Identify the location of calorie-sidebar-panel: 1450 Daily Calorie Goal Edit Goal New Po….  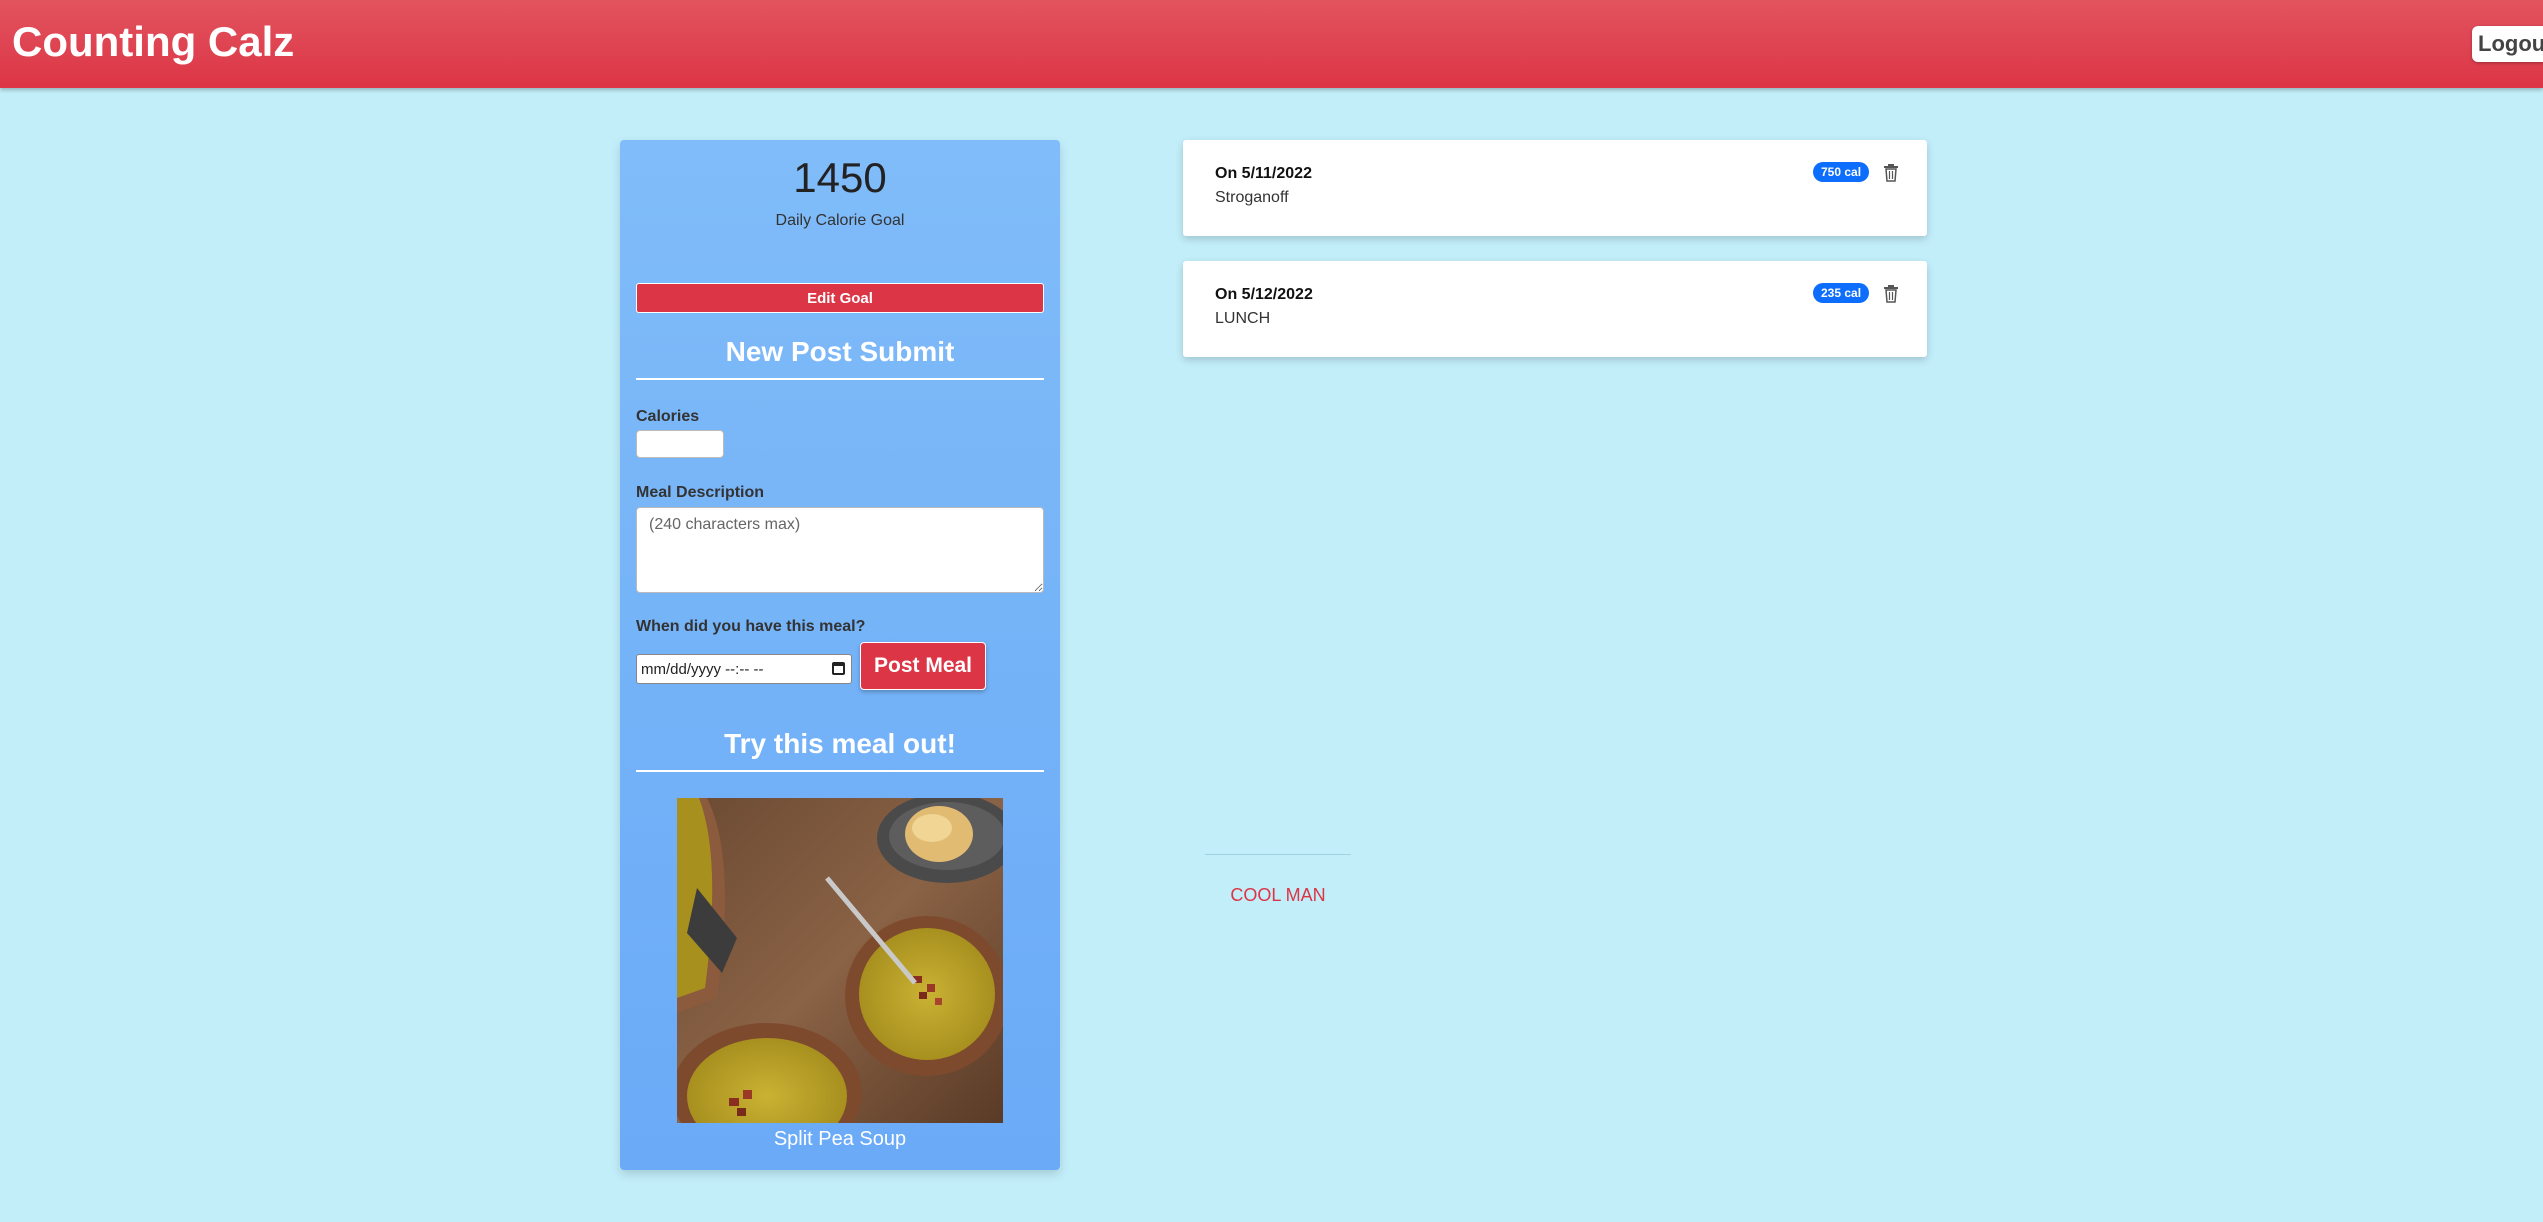
(840, 655).